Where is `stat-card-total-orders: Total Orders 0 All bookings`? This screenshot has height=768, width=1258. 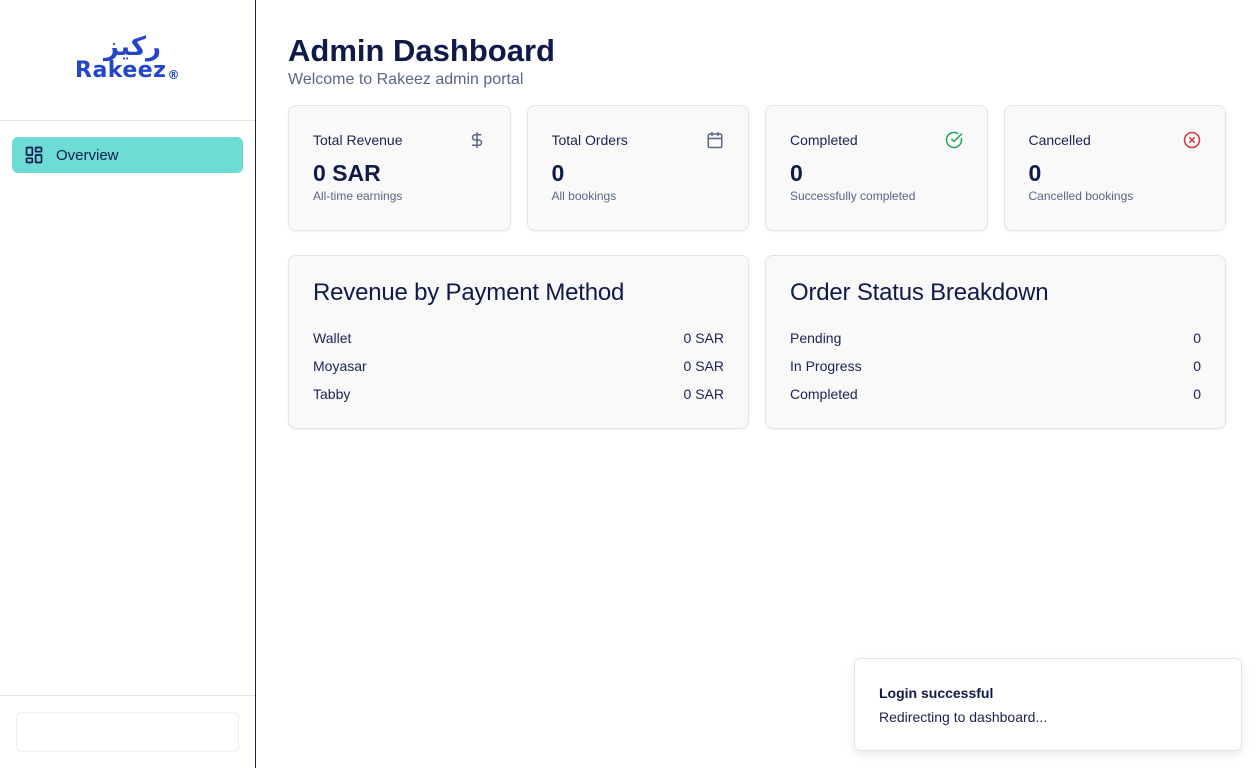 stat-card-total-orders: Total Orders 0 All bookings is located at coordinates (637, 168).